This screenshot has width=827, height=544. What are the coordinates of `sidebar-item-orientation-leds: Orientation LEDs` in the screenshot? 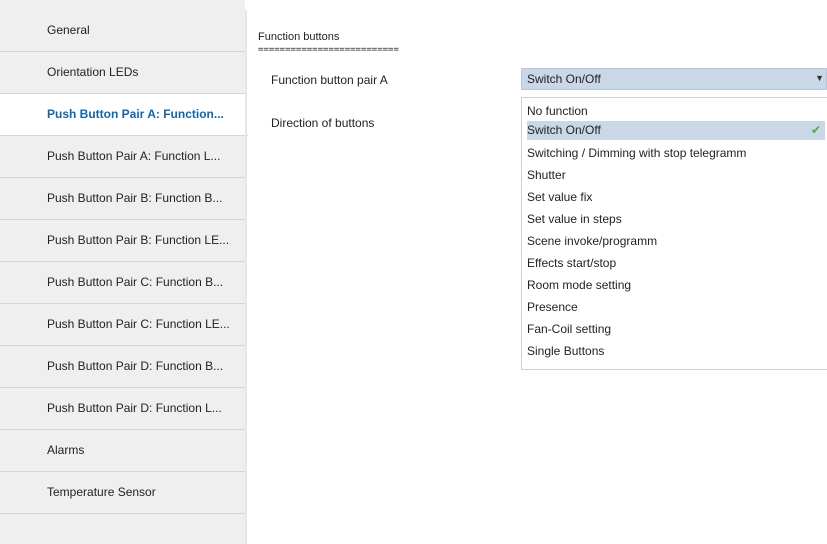 It's located at (122, 73).